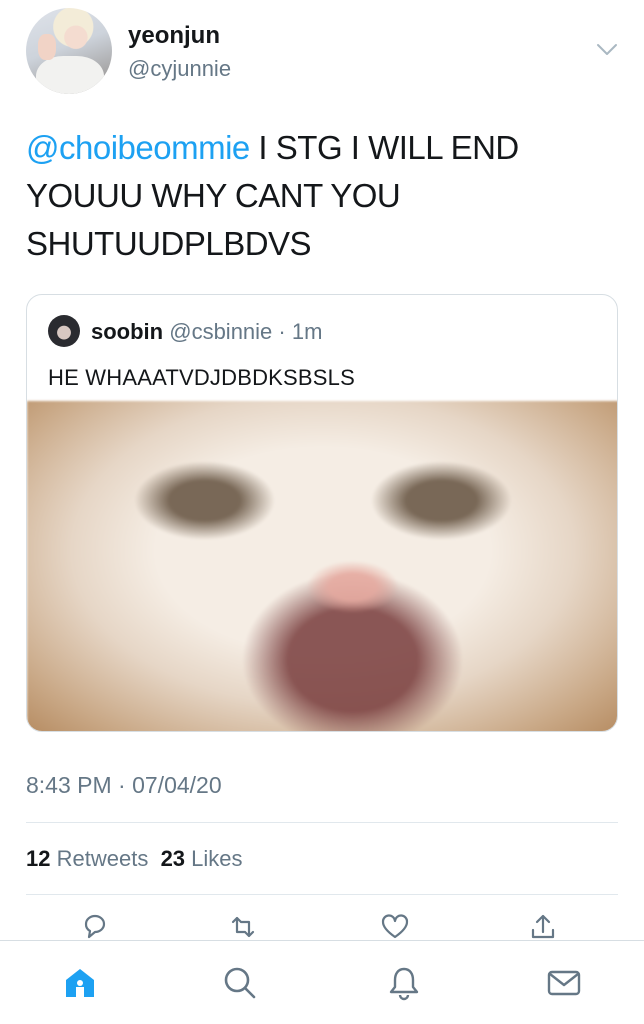  What do you see at coordinates (127, 331) in the screenshot?
I see `quoted-author-name: soobin` at bounding box center [127, 331].